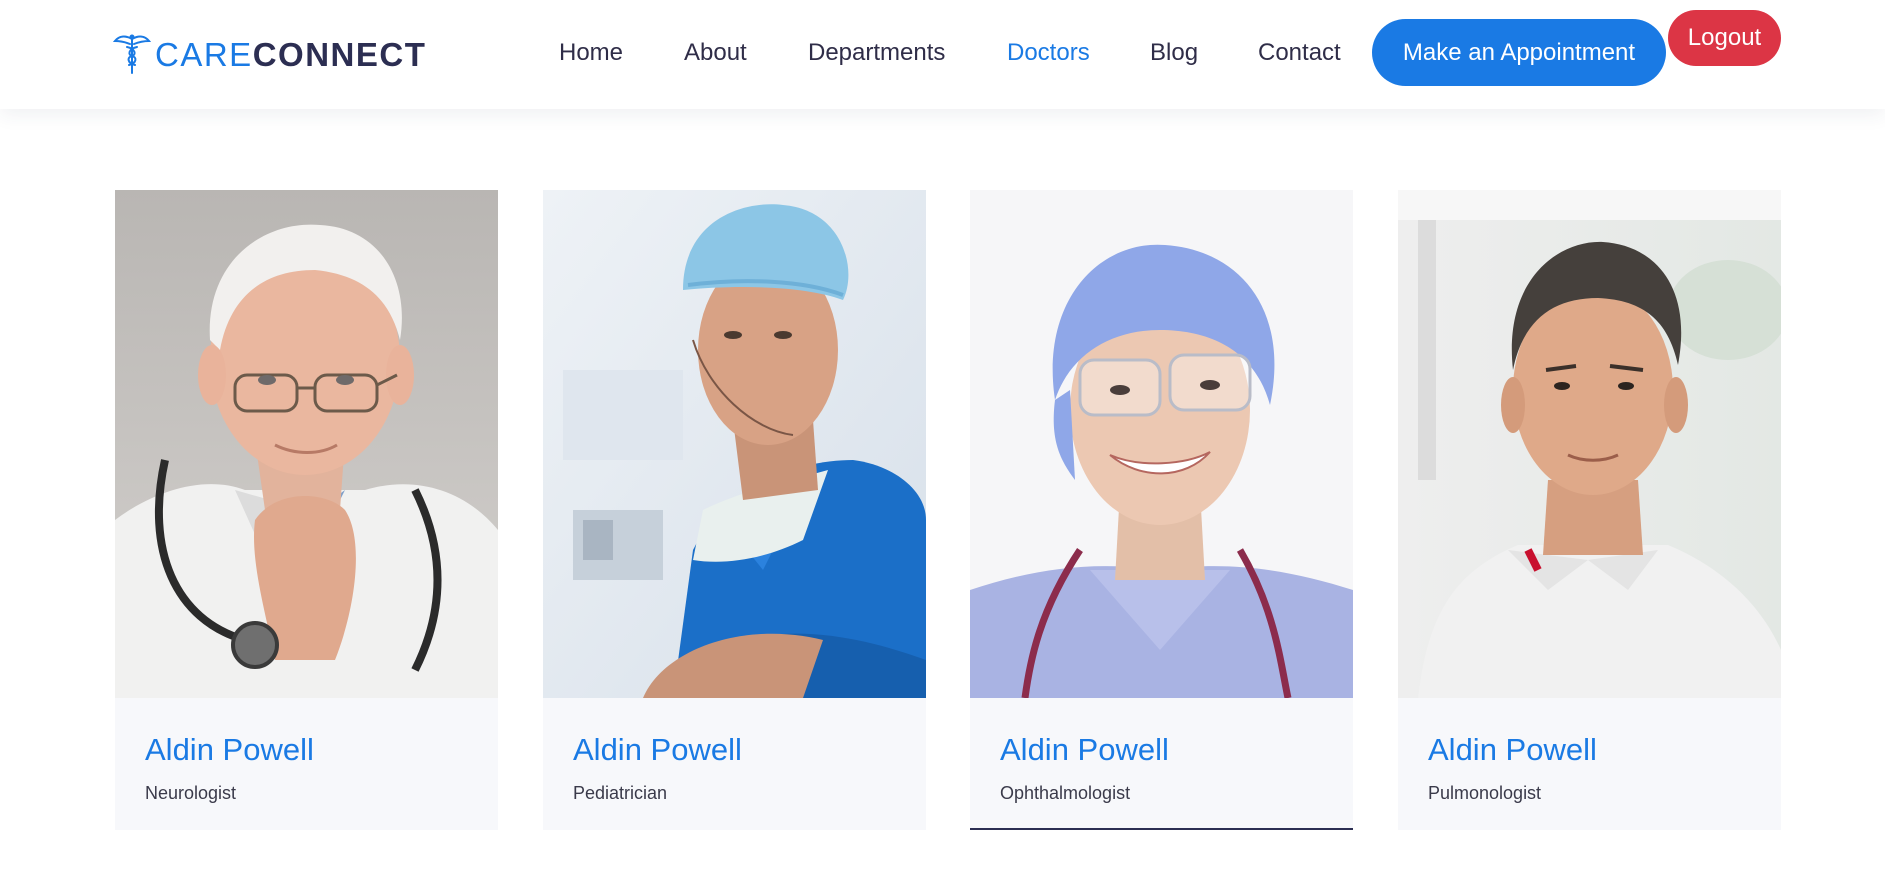 Image resolution: width=1885 pixels, height=879 pixels. I want to click on brand-name: CARECONNECT, so click(290, 54).